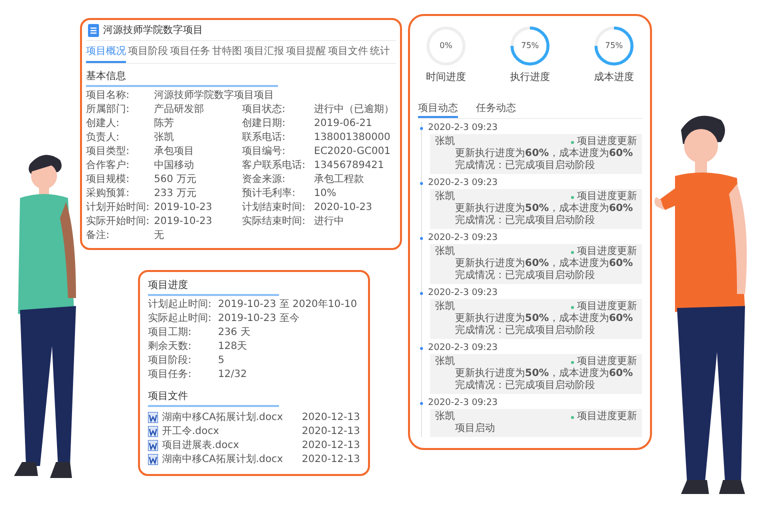  What do you see at coordinates (108, 110) in the screenshot?
I see `field-label: 所属部门:` at bounding box center [108, 110].